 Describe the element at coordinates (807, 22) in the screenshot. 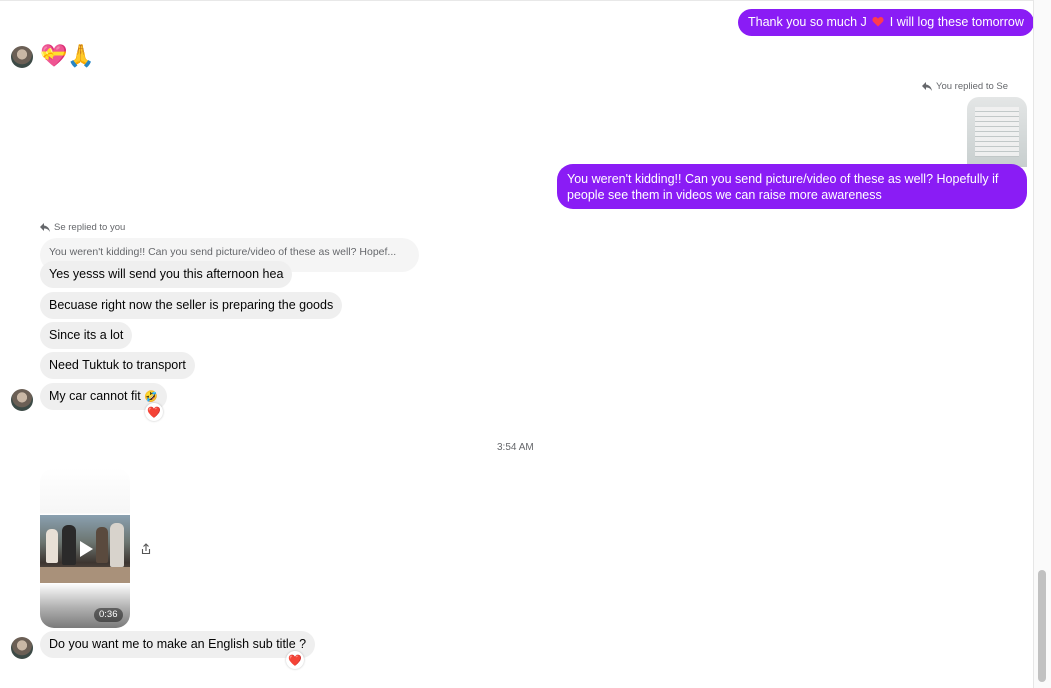

I see `message-text: Thank you so much J` at that location.